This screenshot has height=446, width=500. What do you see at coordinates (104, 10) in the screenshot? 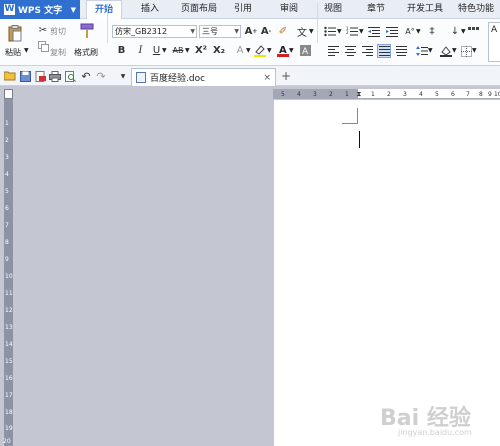
I see `tab-home: 开始` at bounding box center [104, 10].